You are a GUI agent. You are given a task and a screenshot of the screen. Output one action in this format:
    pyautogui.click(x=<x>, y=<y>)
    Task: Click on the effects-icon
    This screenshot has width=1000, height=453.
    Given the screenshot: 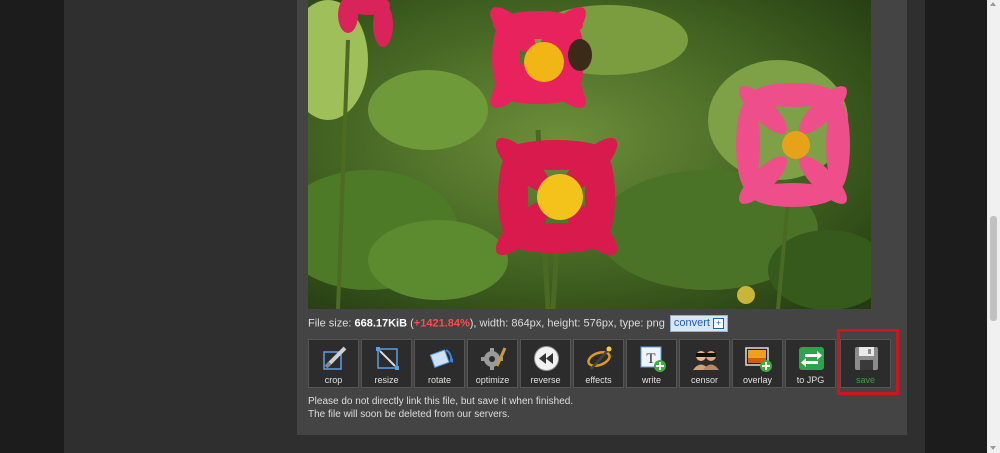 What is the action you would take?
    pyautogui.click(x=599, y=358)
    